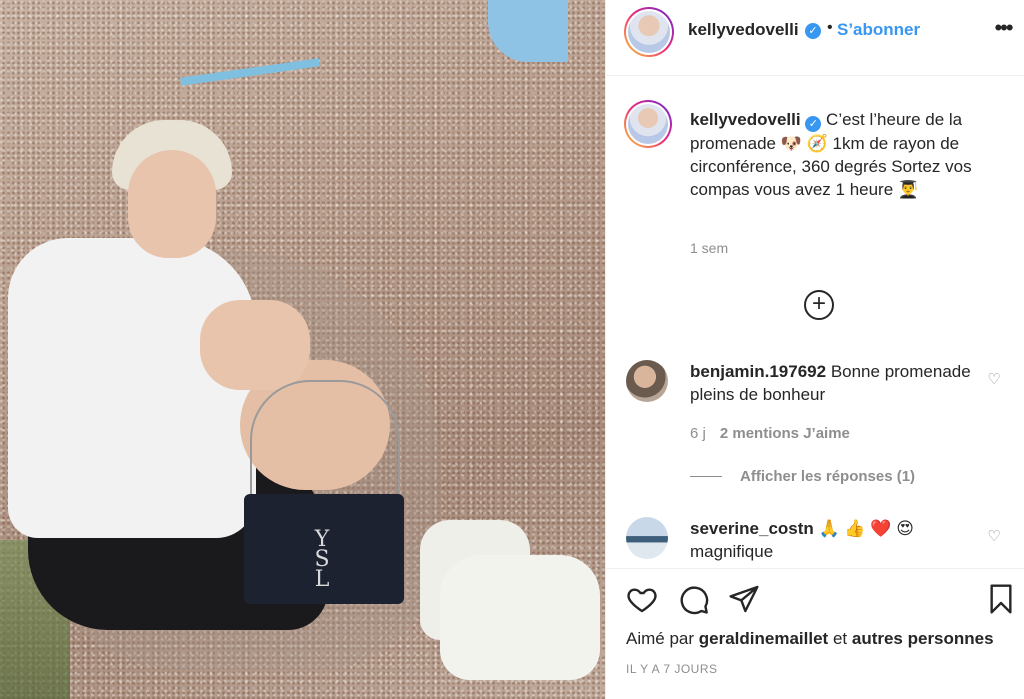 This screenshot has width=1024, height=699. I want to click on liked-by-prefix: Aimé par, so click(660, 638).